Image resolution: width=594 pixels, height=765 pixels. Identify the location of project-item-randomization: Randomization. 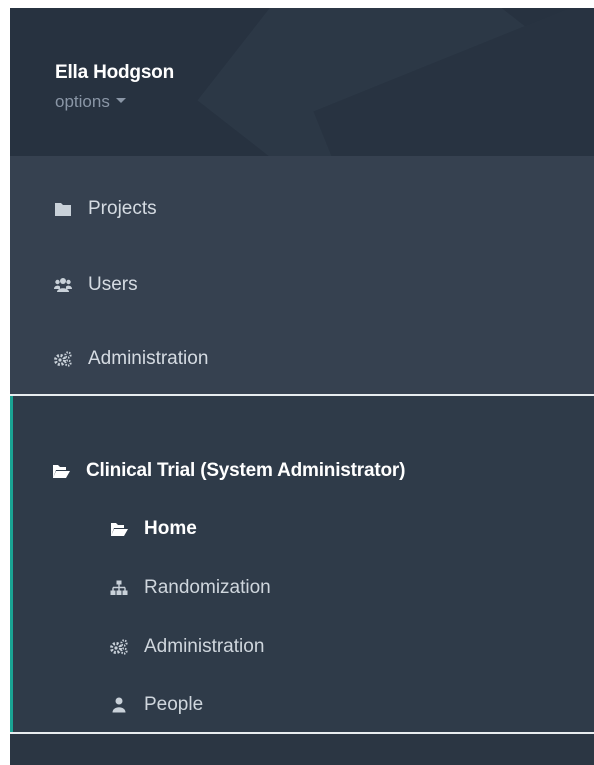
(190, 588).